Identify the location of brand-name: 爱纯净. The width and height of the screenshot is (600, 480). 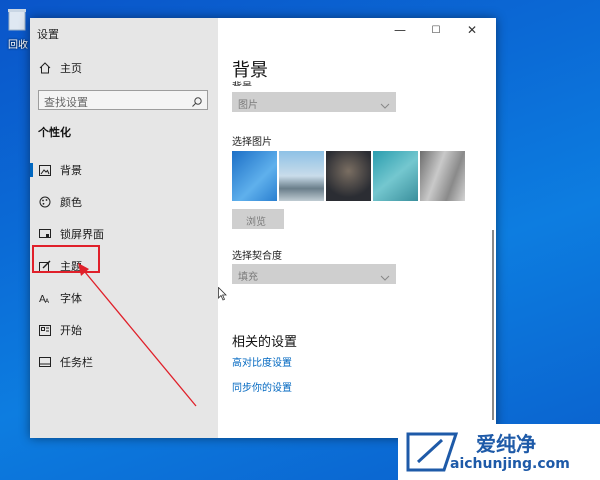
(506, 444).